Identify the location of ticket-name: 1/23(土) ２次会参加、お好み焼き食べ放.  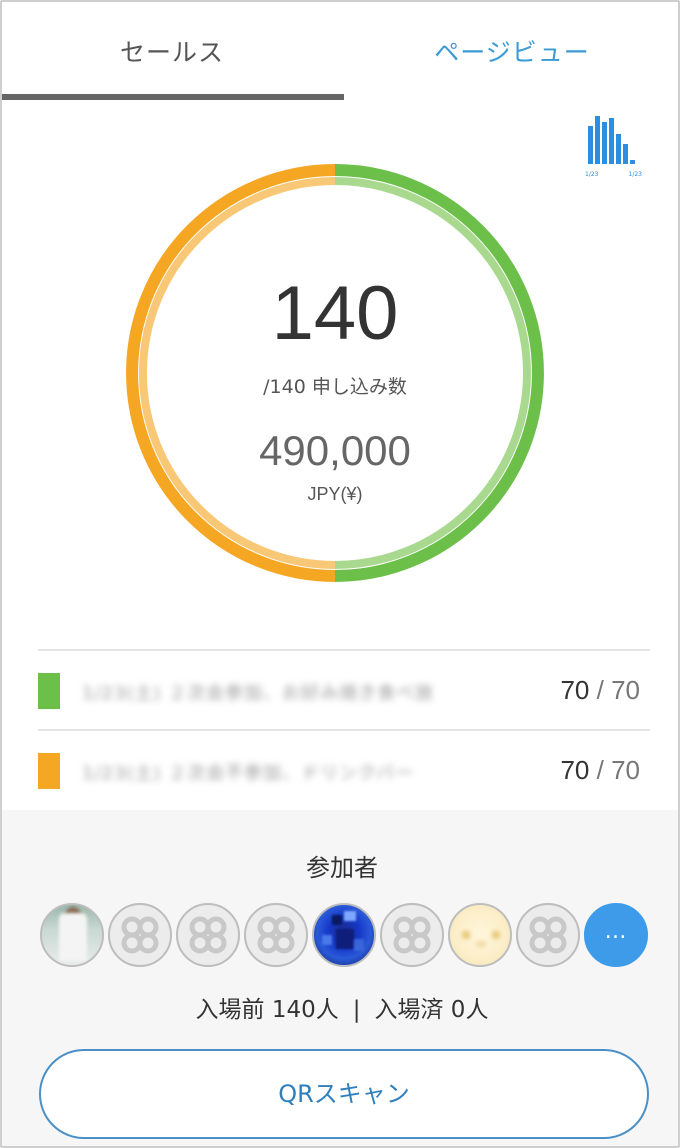
(258, 693).